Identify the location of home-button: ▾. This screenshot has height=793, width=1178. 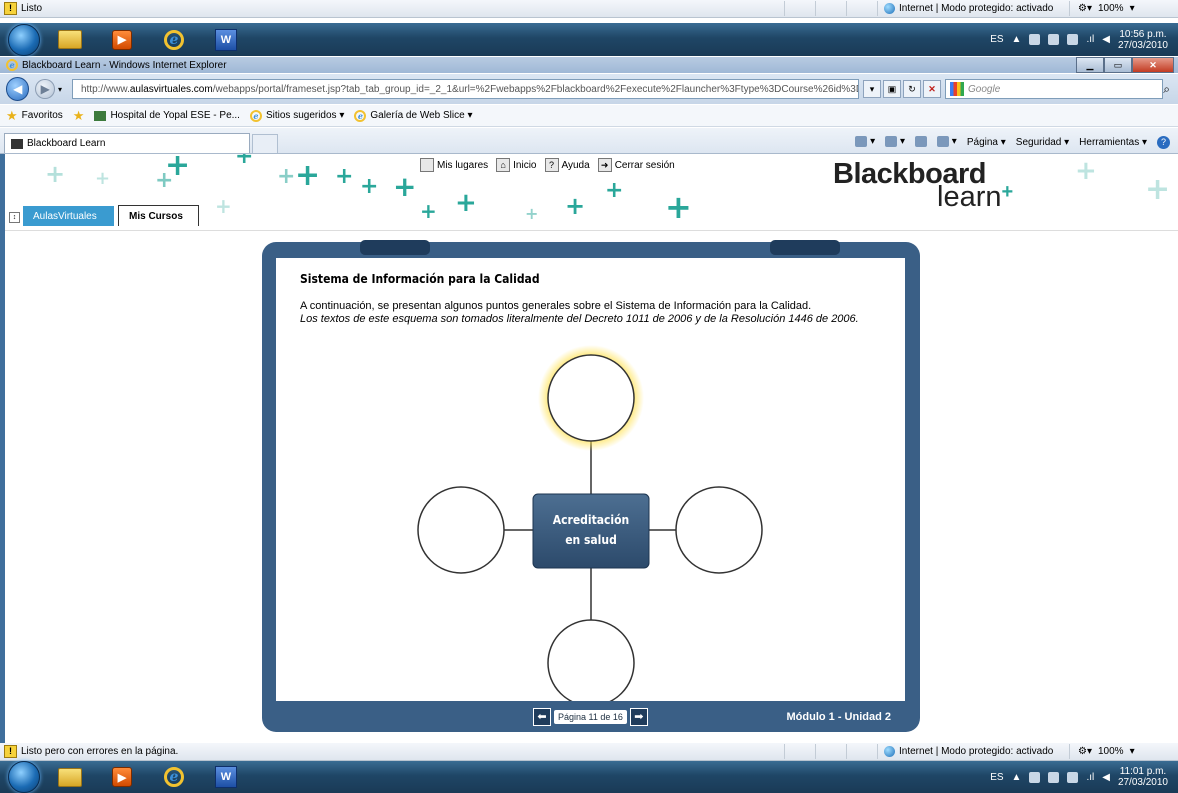
(865, 142).